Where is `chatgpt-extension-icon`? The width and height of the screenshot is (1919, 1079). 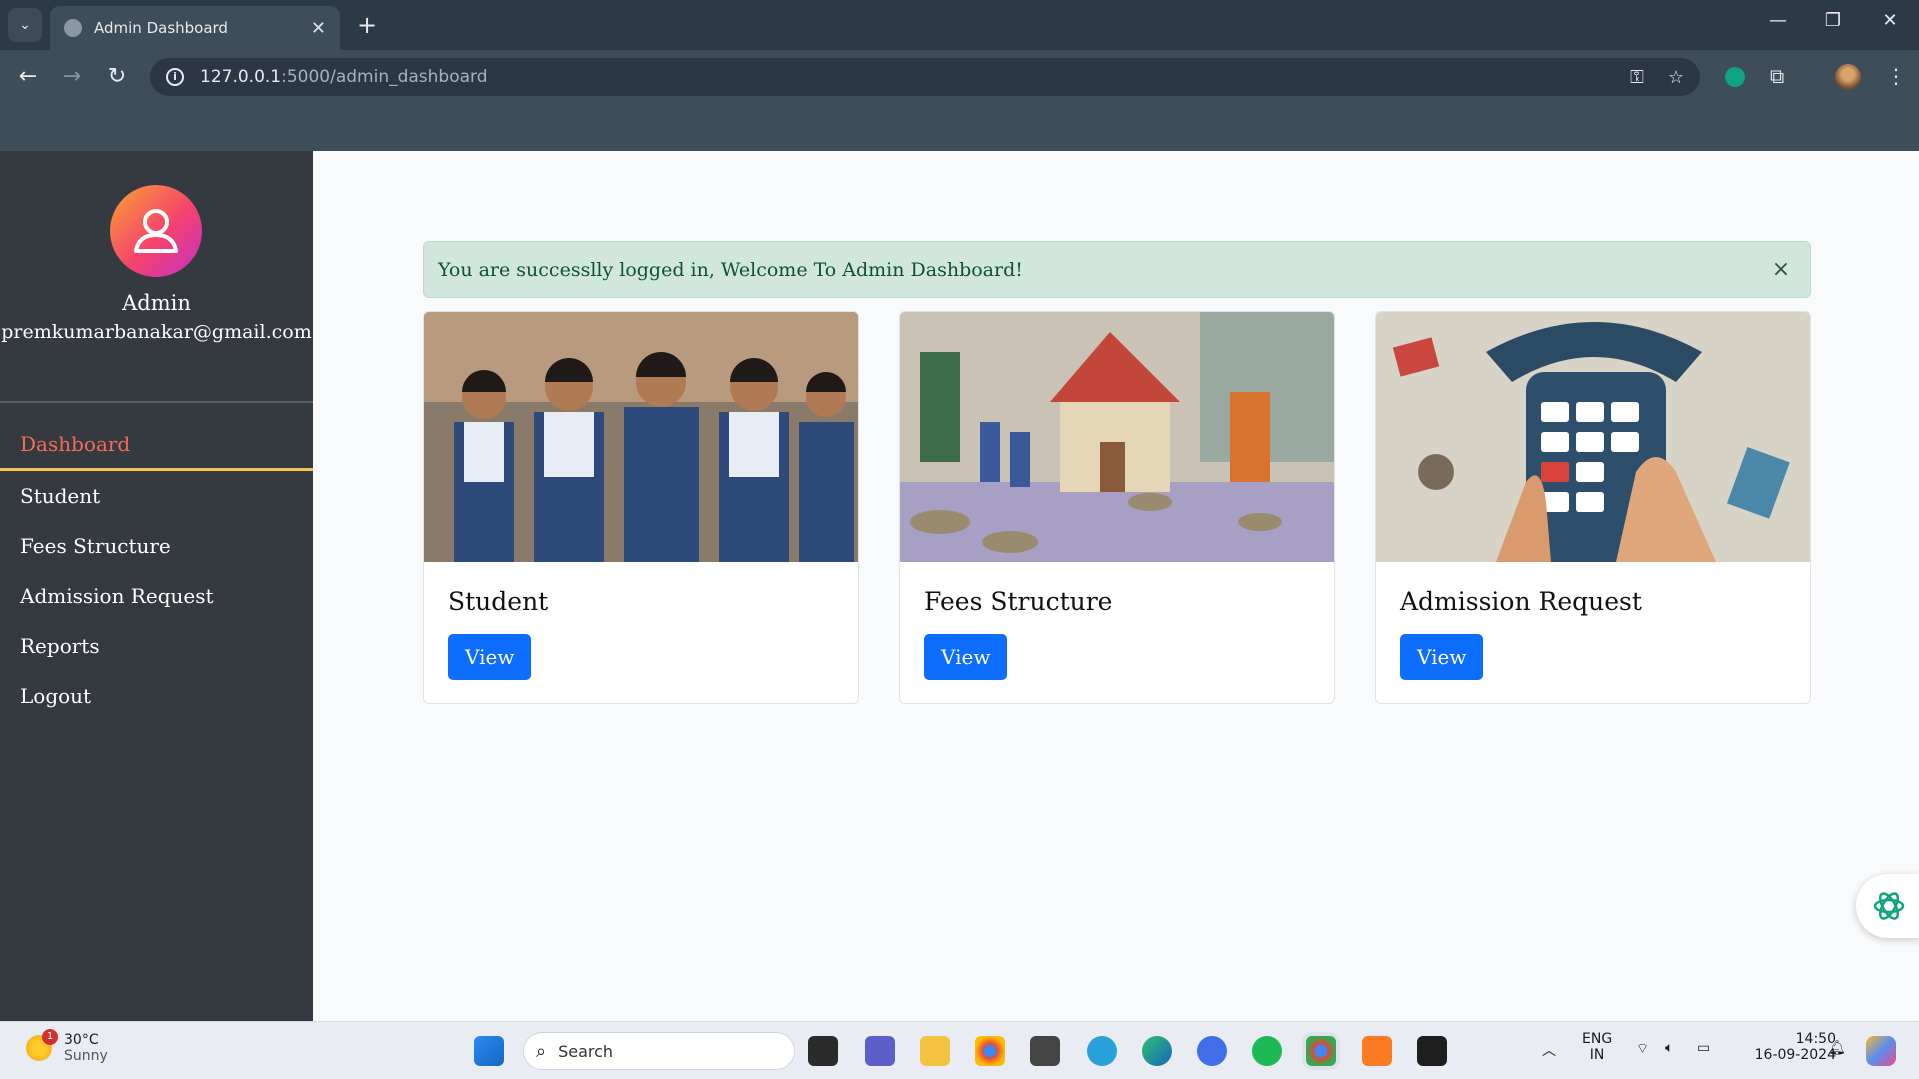 chatgpt-extension-icon is located at coordinates (1735, 77).